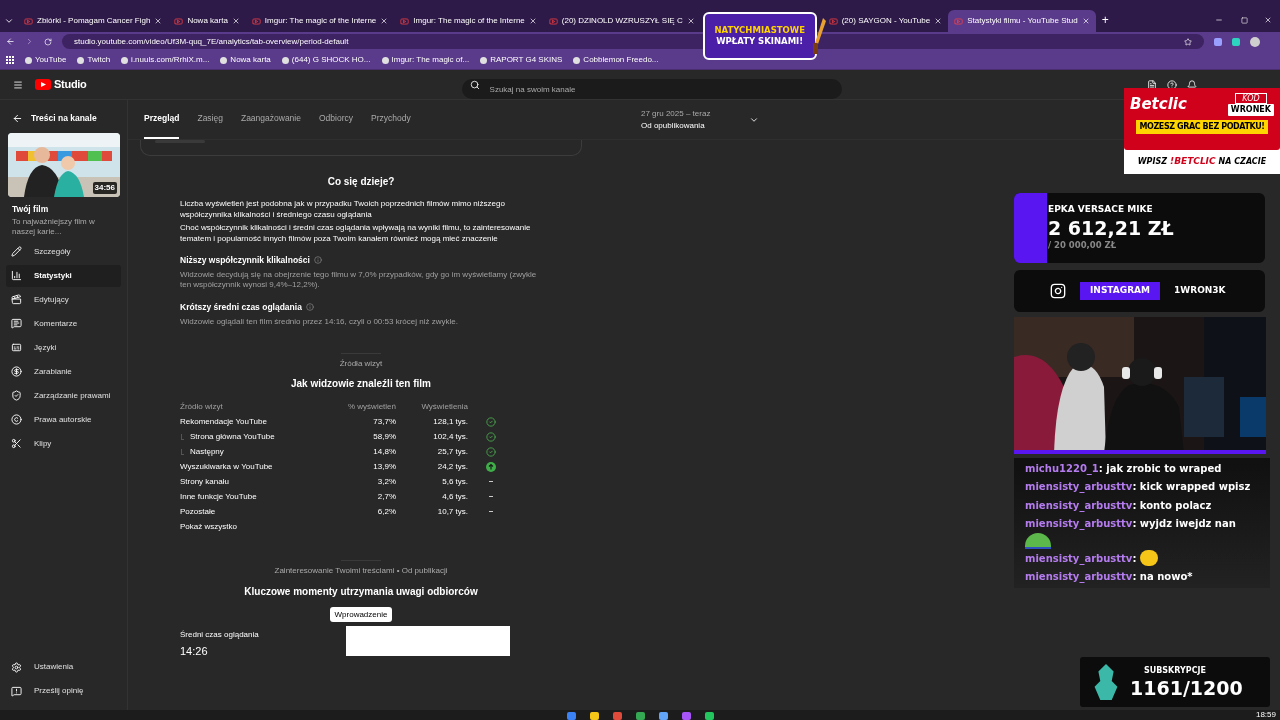 This screenshot has height=720, width=1280. Describe the element at coordinates (452, 451) in the screenshot. I see `views-cell-text: 25,7 tys.` at that location.